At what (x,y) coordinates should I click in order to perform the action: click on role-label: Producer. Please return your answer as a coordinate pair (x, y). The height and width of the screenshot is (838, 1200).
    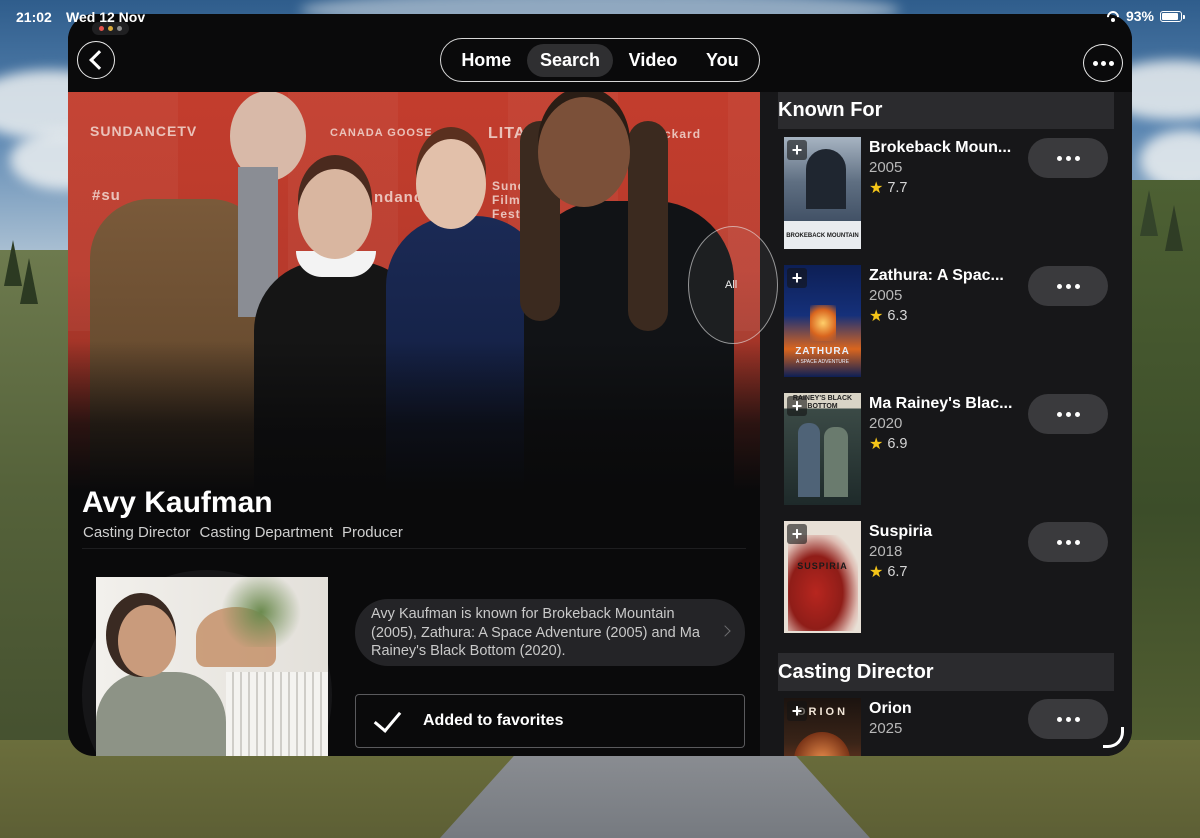
    Looking at the image, I should click on (372, 532).